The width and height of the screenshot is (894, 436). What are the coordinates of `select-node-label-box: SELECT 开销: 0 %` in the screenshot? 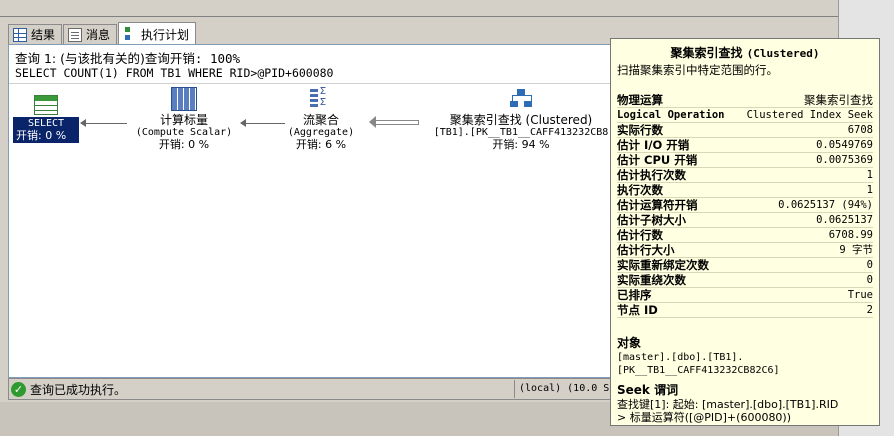 It's located at (46, 130).